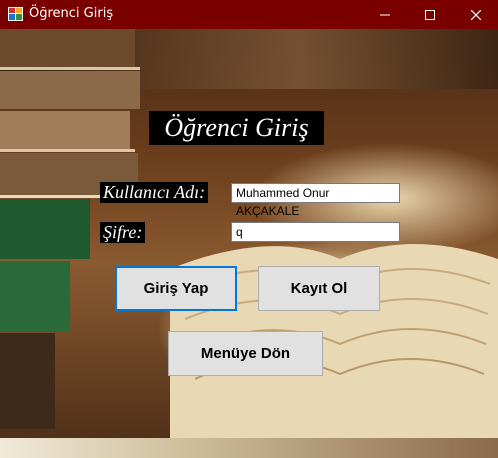 The height and width of the screenshot is (458, 498). Describe the element at coordinates (249, 14) in the screenshot. I see `title-bar: Öğrenci Giriş` at that location.